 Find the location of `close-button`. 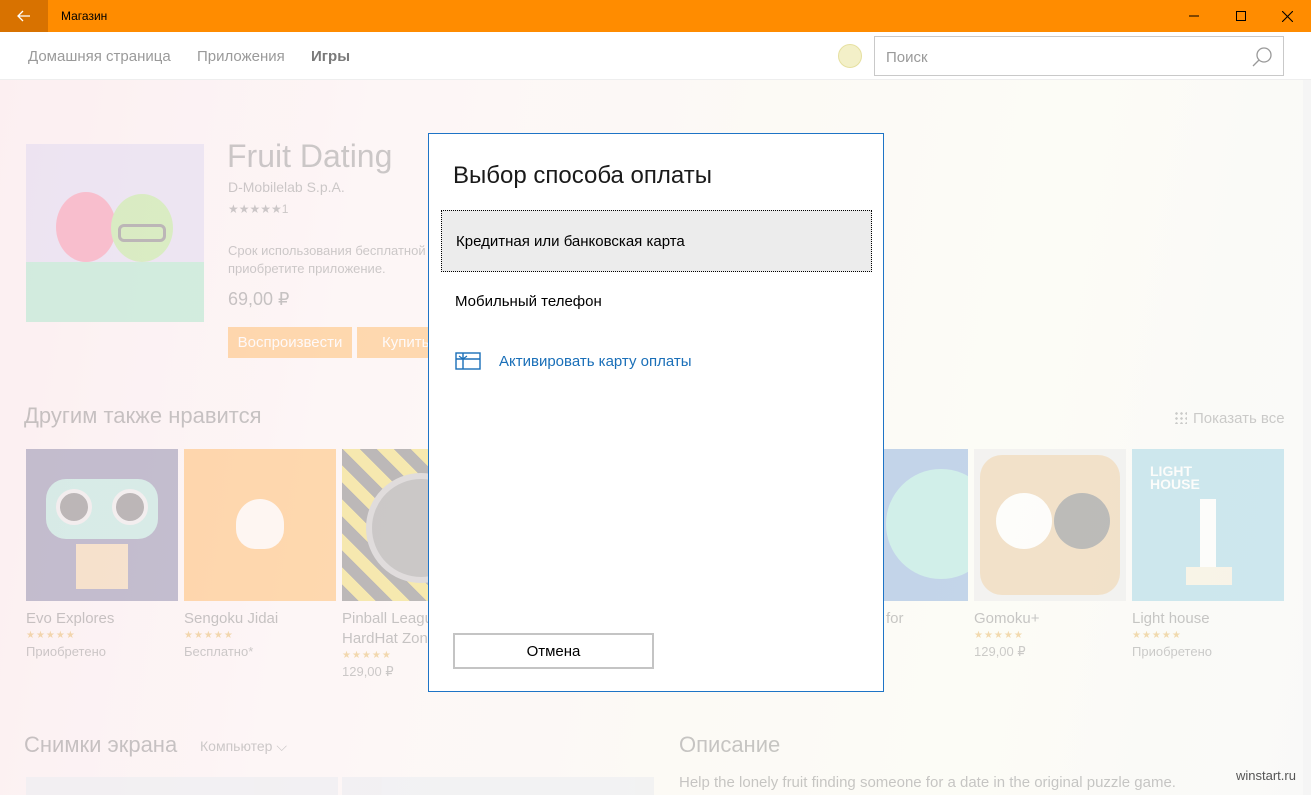

close-button is located at coordinates (1287, 16).